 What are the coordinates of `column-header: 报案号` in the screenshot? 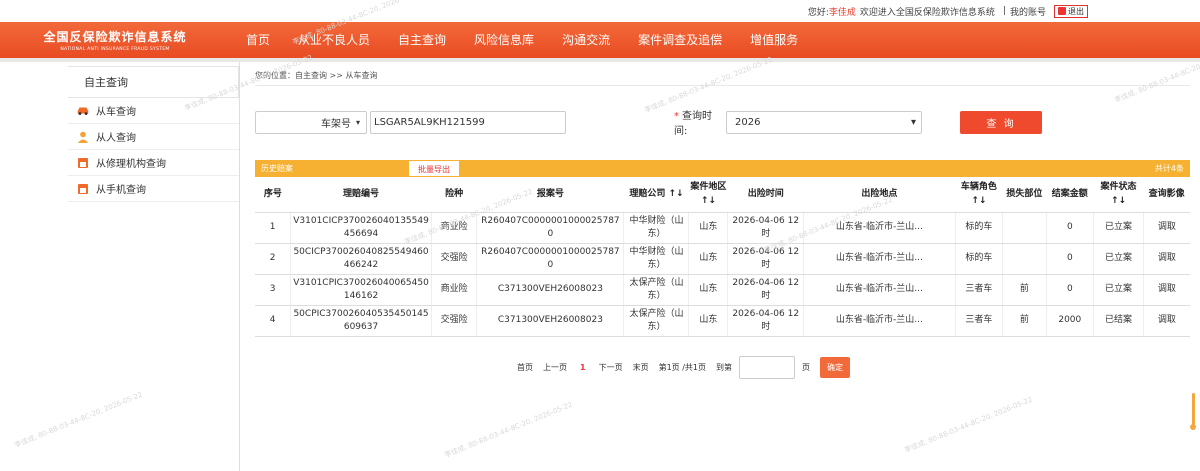 It's located at (550, 195).